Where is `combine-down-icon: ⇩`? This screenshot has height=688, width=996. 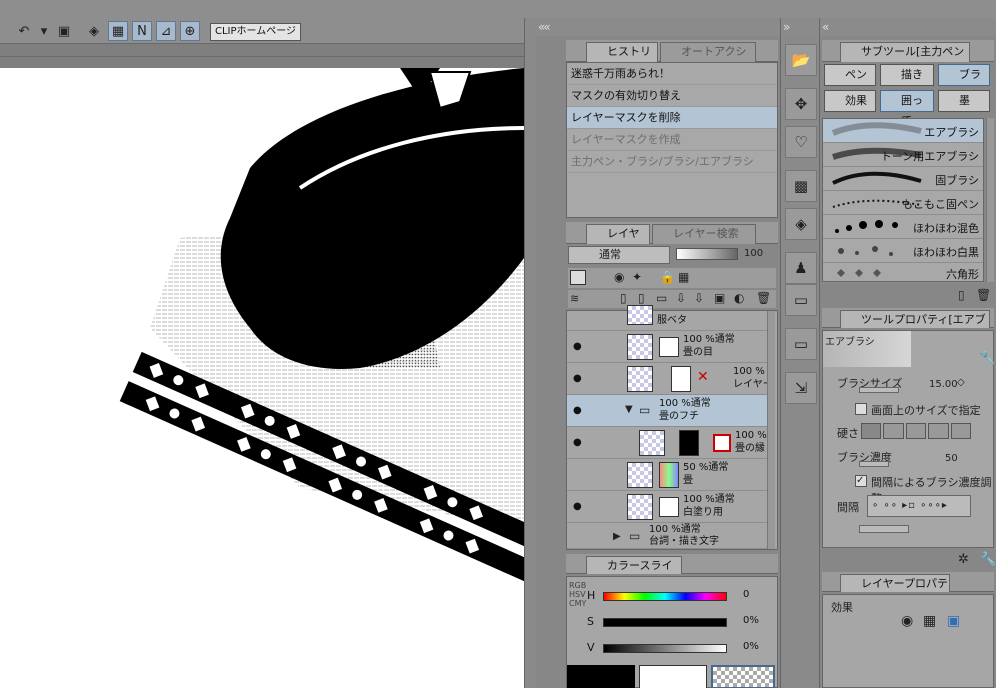 combine-down-icon: ⇩ is located at coordinates (699, 298).